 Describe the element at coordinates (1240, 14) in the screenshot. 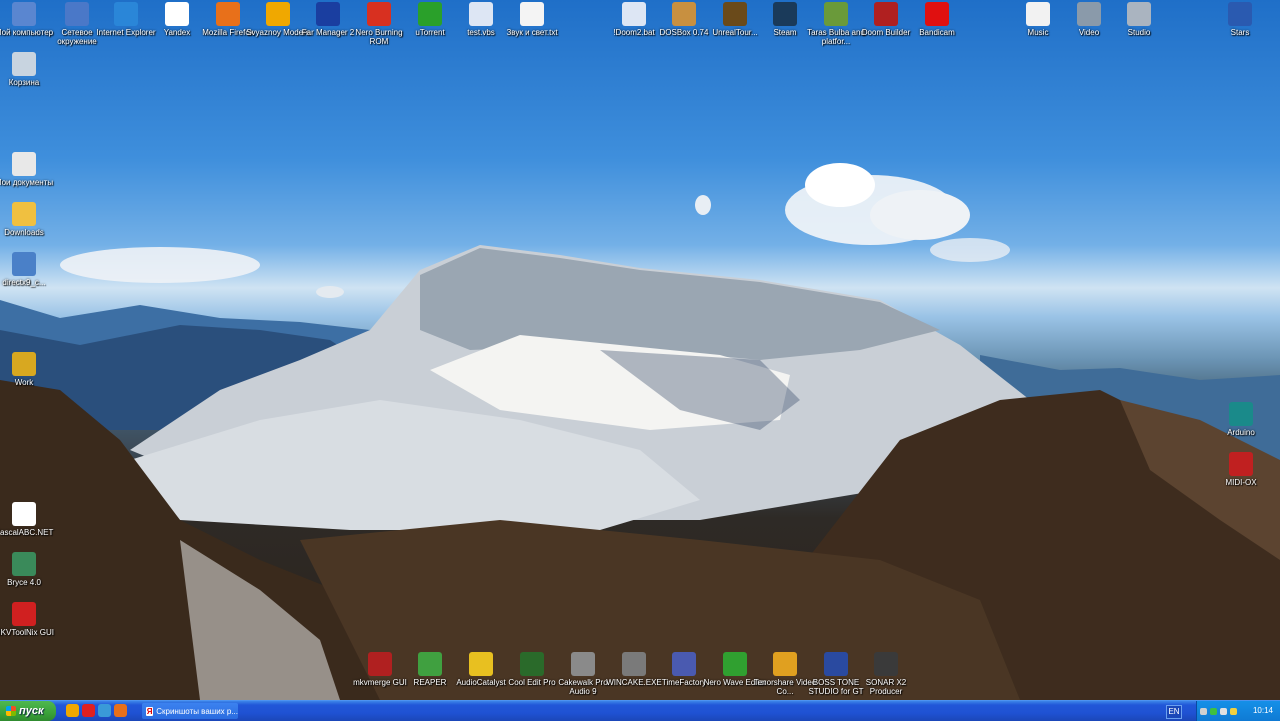

I see `stars-icon` at that location.